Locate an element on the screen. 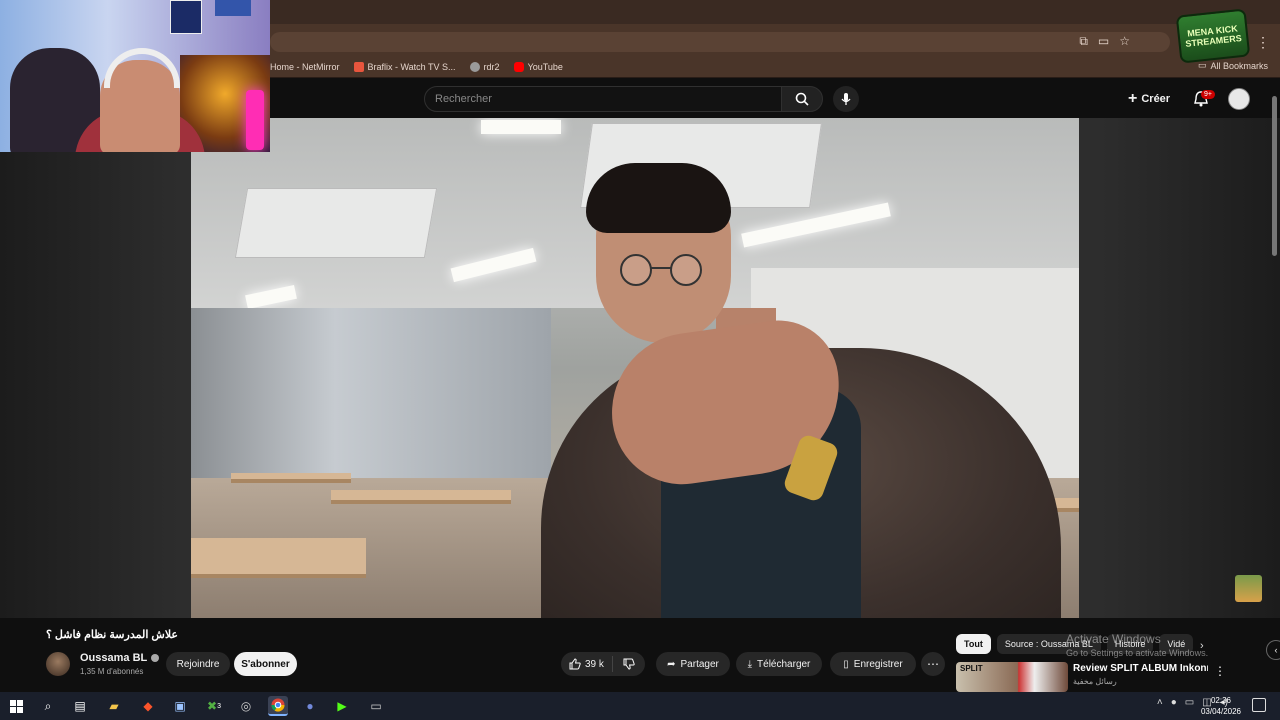  bookmark-icon: ▯ is located at coordinates (846, 664).